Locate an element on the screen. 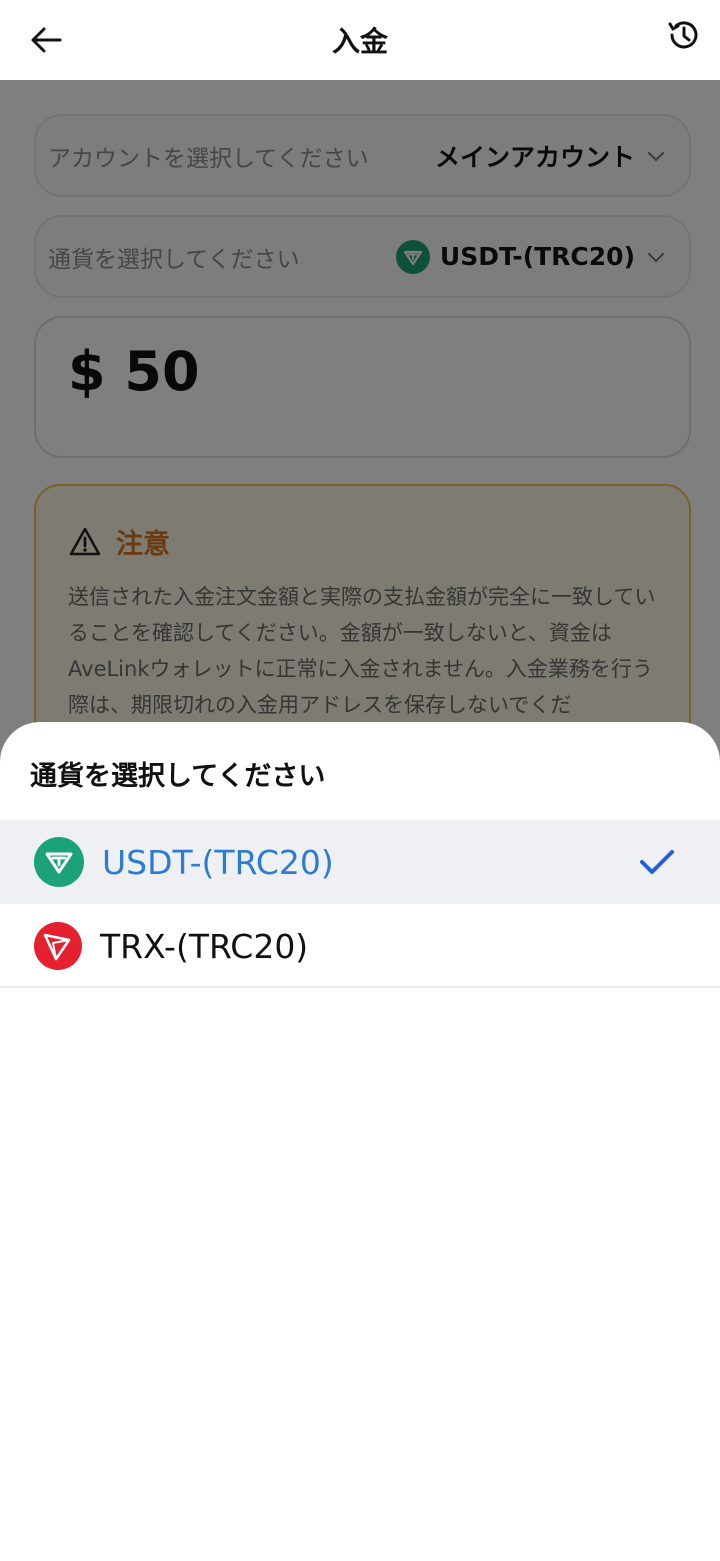 This screenshot has height=1561, width=720. back-button is located at coordinates (46, 40).